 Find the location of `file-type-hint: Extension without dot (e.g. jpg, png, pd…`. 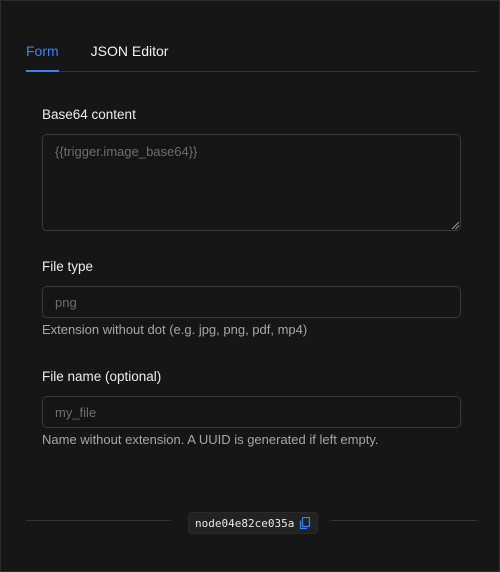

file-type-hint: Extension without dot (e.g. jpg, png, pd… is located at coordinates (175, 329).